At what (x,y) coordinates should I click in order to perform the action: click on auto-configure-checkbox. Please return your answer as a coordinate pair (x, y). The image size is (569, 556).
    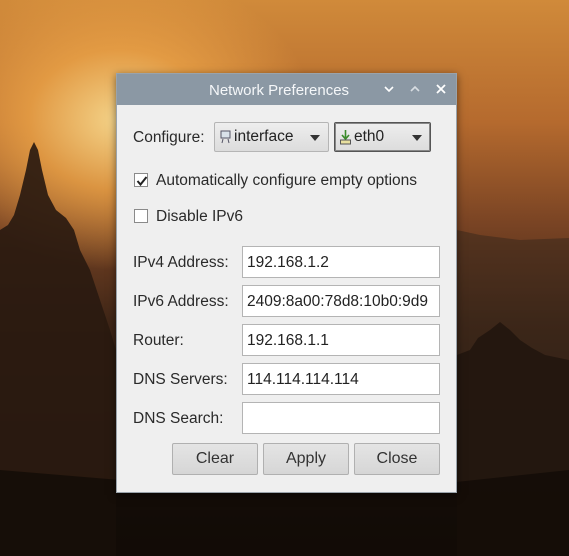
    Looking at the image, I should click on (141, 180).